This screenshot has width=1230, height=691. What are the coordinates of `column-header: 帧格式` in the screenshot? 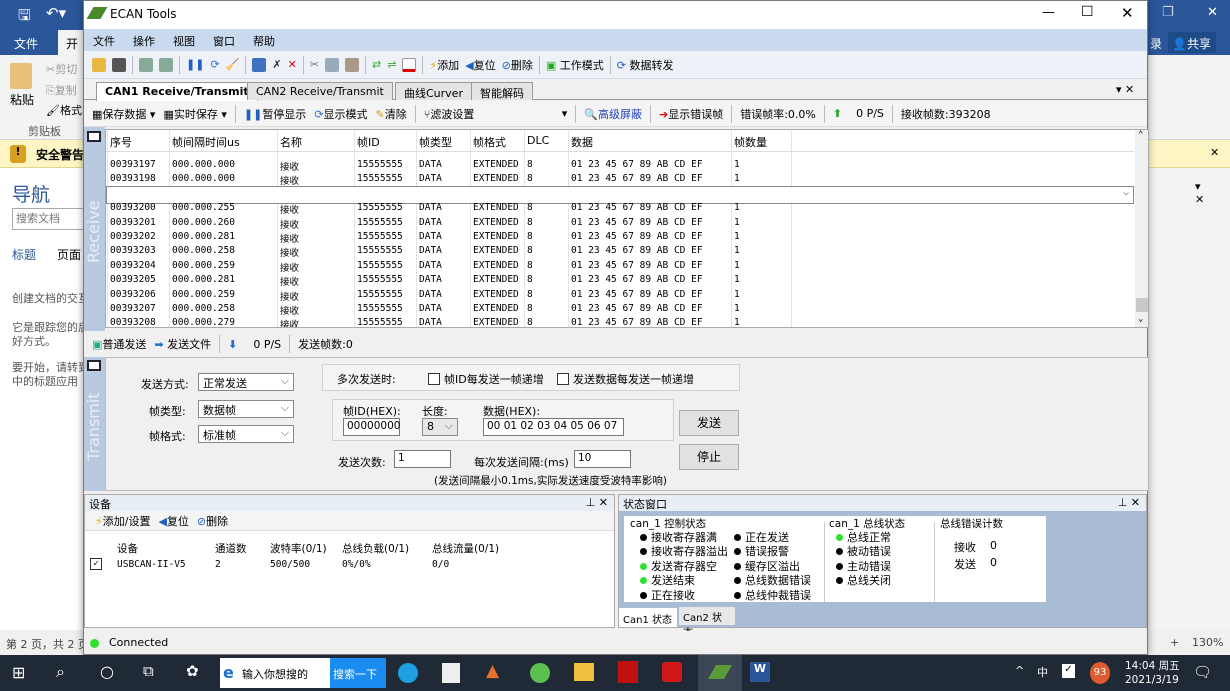 It's located at (489, 142).